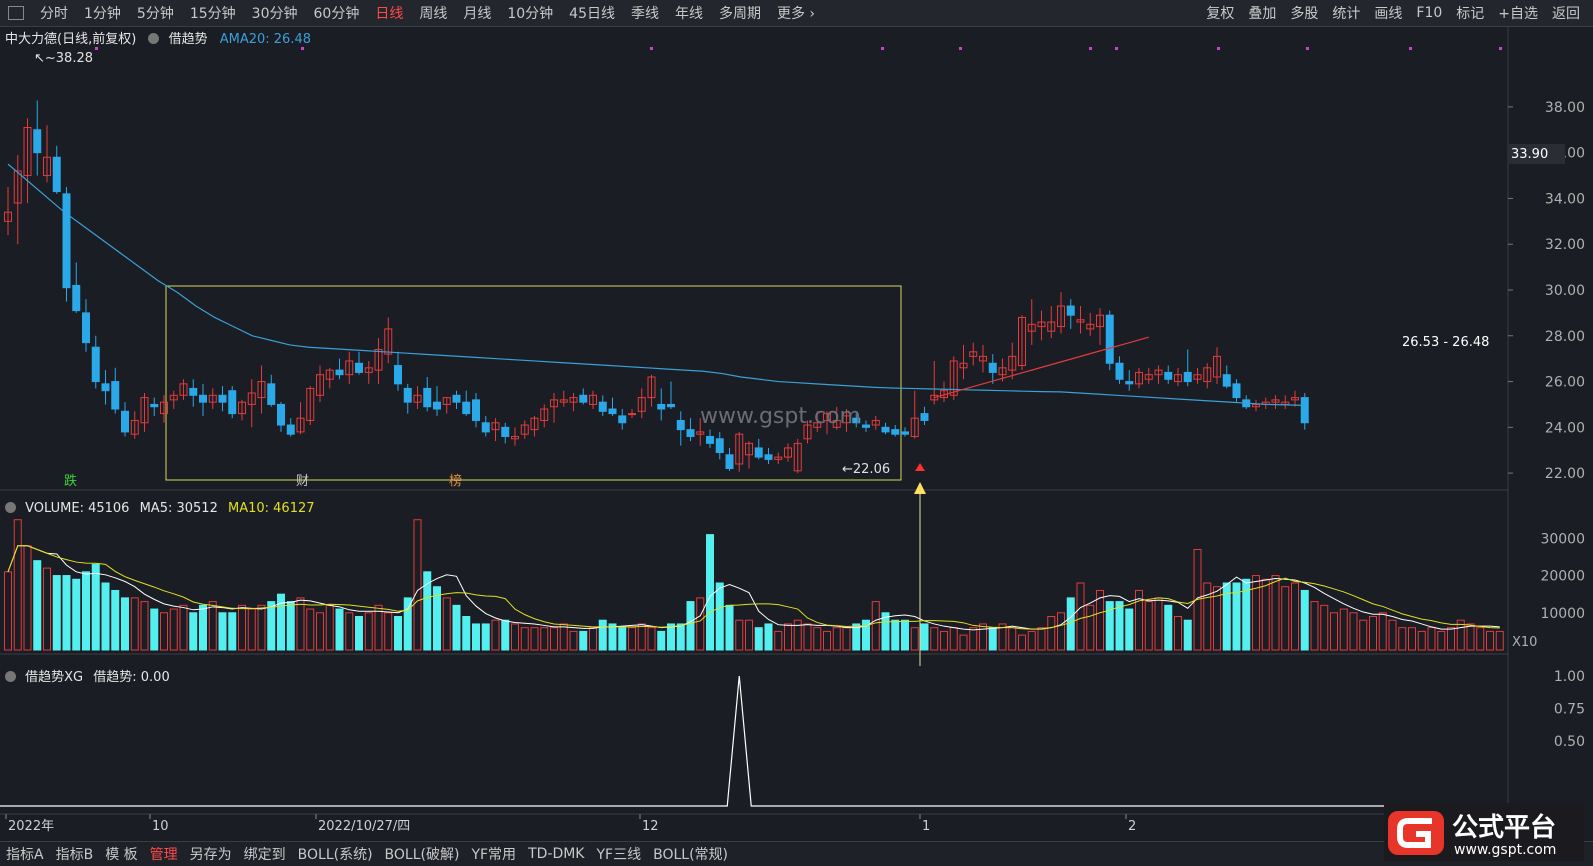  I want to click on indicator-tab-4: 另存为, so click(211, 854).